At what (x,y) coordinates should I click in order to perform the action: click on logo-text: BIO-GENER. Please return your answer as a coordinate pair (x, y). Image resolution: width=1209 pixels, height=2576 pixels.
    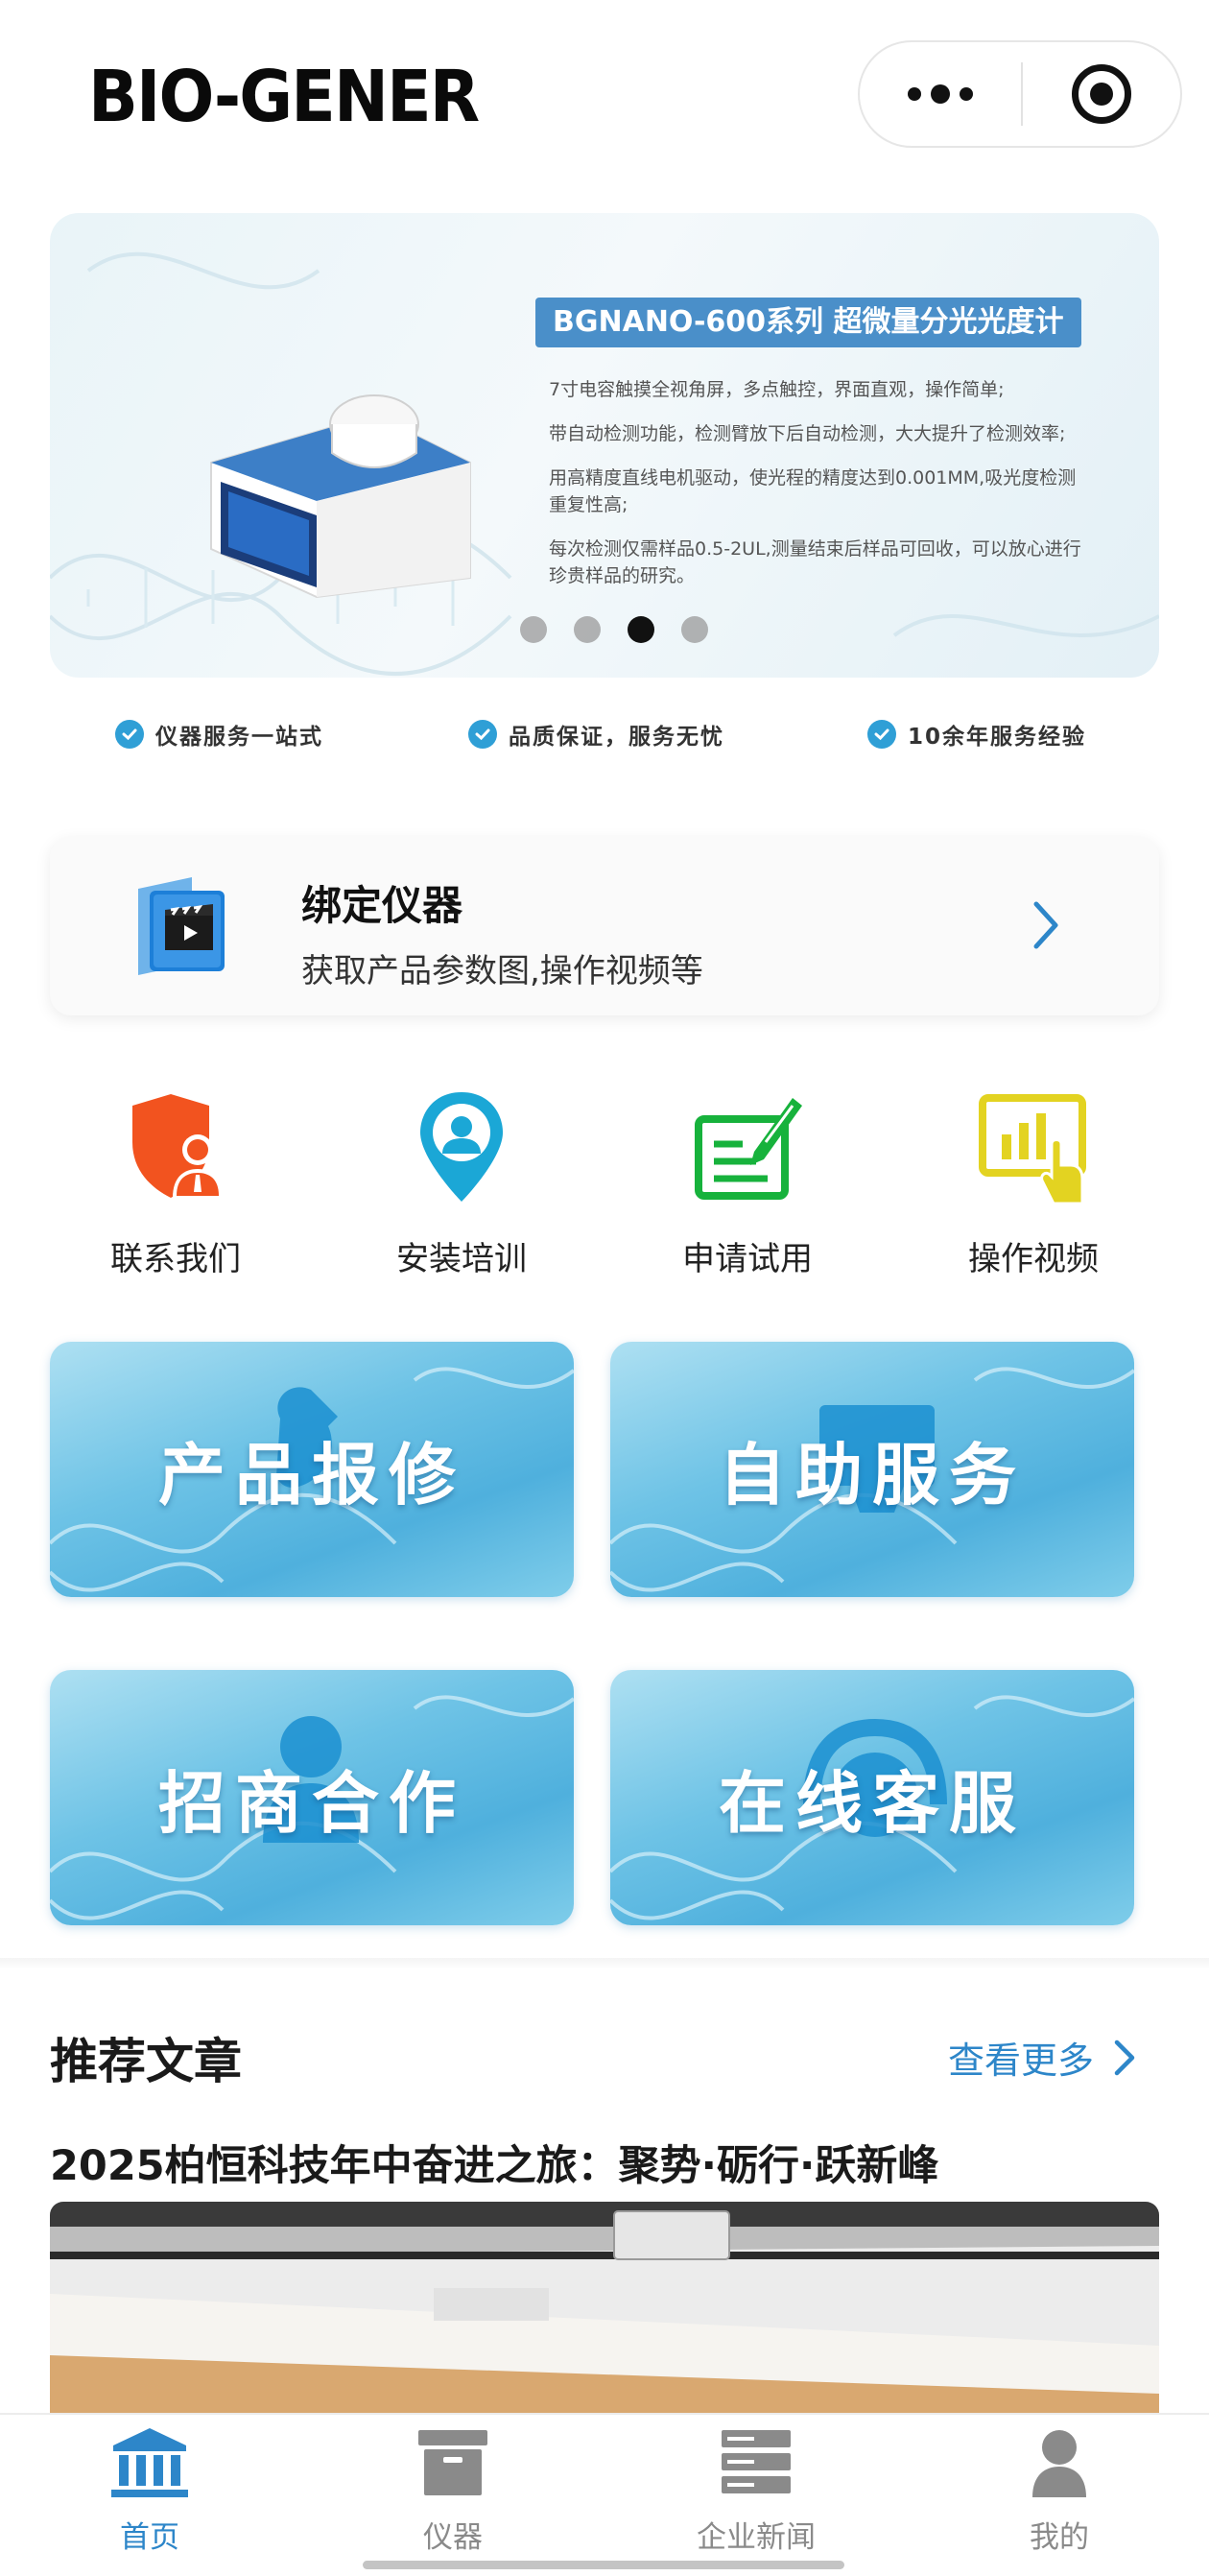
    Looking at the image, I should click on (284, 97).